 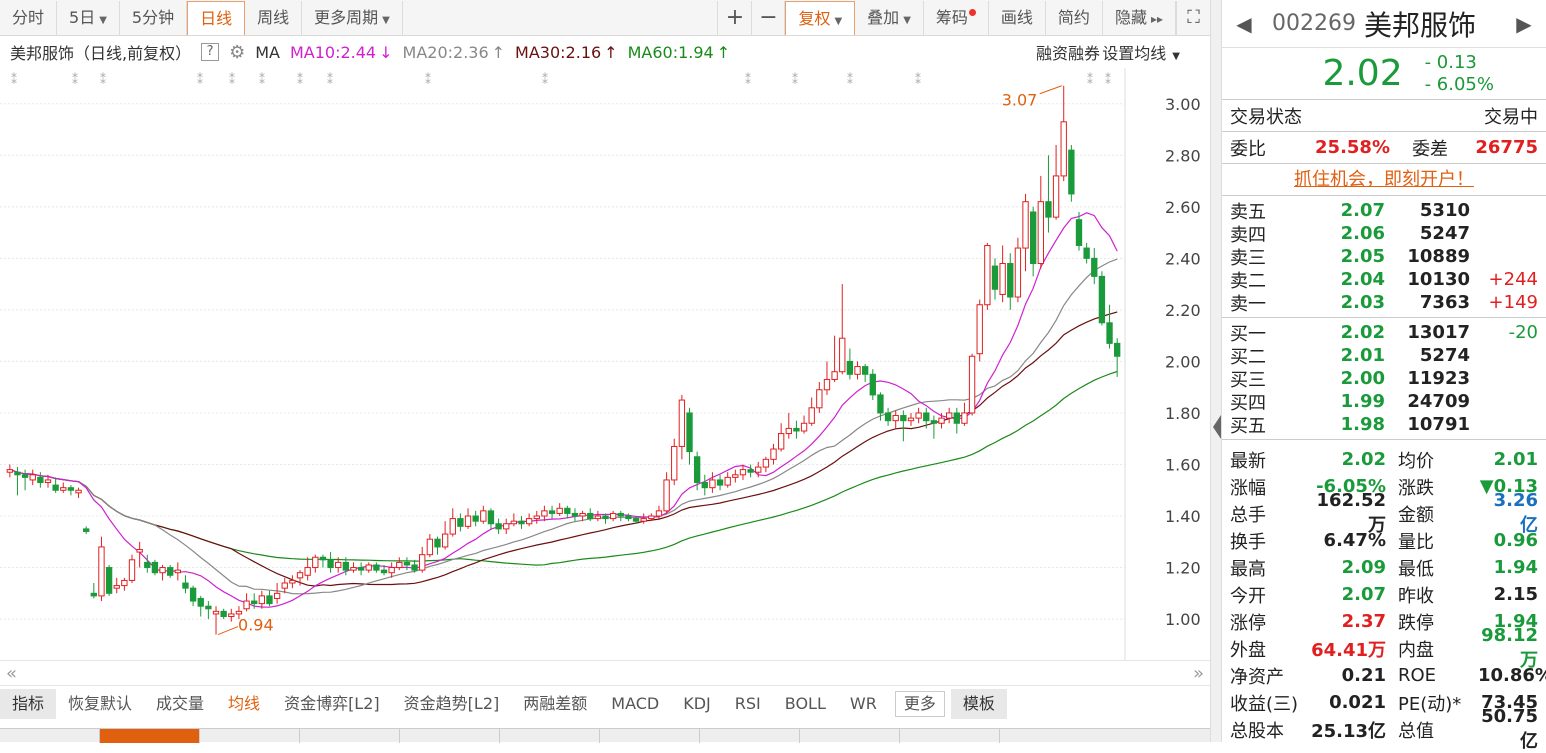 What do you see at coordinates (1074, 17) in the screenshot?
I see `toolbar-button: 简约` at bounding box center [1074, 17].